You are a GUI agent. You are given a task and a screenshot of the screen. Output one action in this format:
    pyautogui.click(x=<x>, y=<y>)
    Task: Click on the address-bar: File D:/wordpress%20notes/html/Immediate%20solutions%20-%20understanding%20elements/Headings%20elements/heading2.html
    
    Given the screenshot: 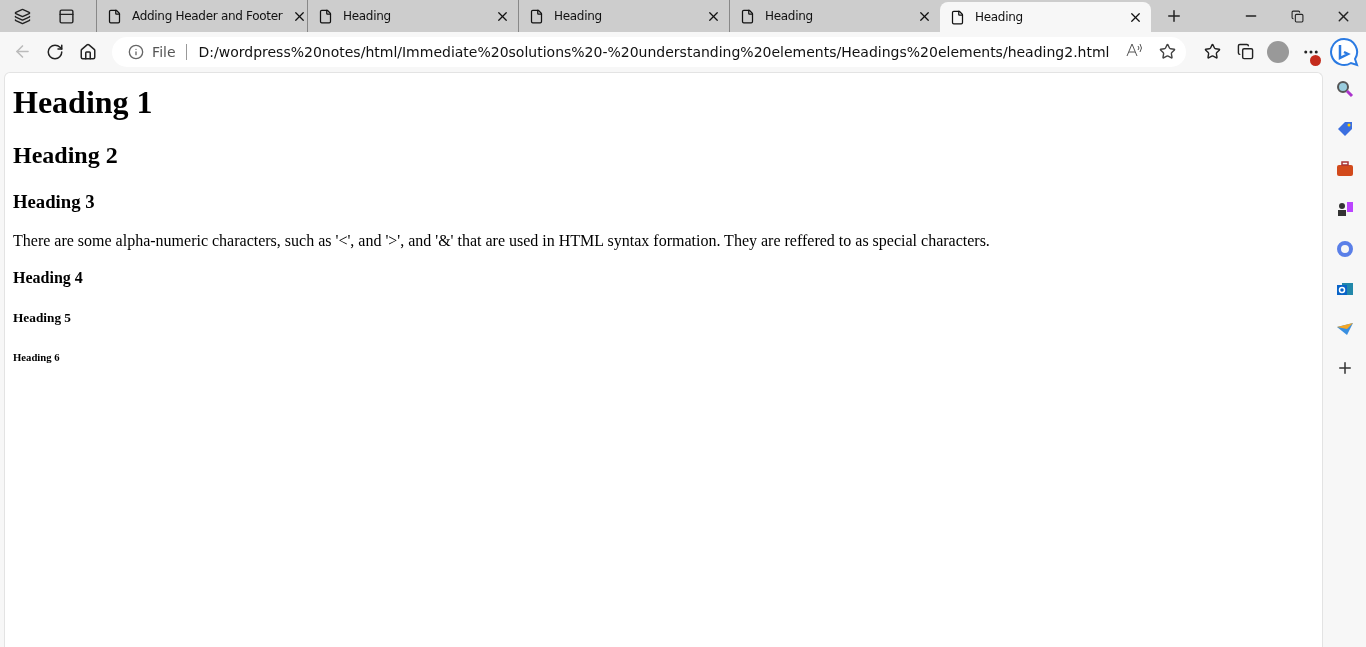 What is the action you would take?
    pyautogui.click(x=649, y=51)
    